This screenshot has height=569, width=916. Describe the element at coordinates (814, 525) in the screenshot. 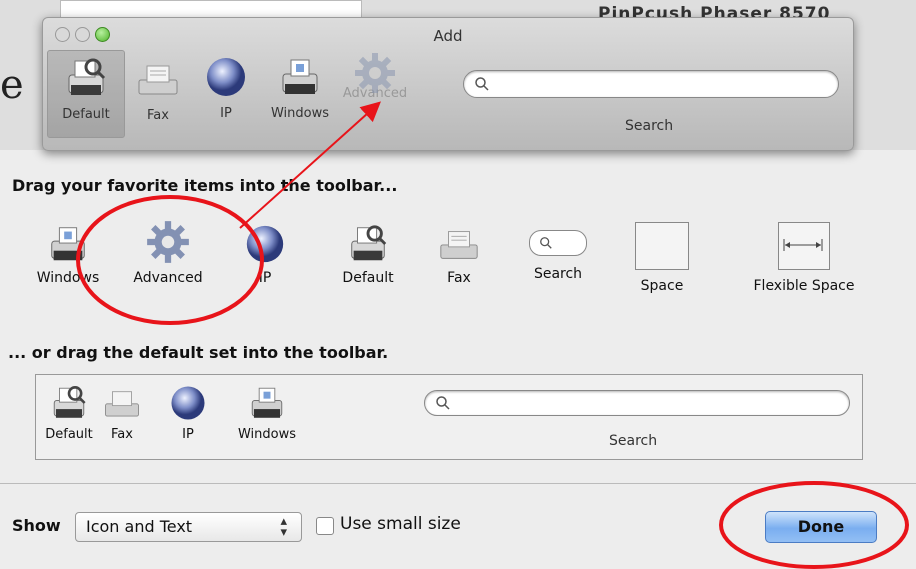

I see `annotation-circle-done` at that location.